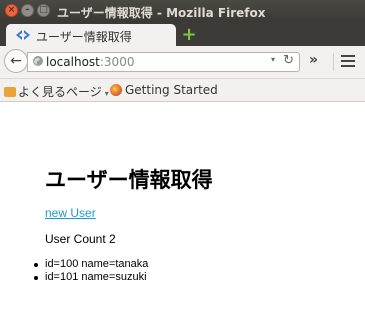 The width and height of the screenshot is (365, 336). Describe the element at coordinates (333, 62) in the screenshot. I see `toolbar-divider` at that location.